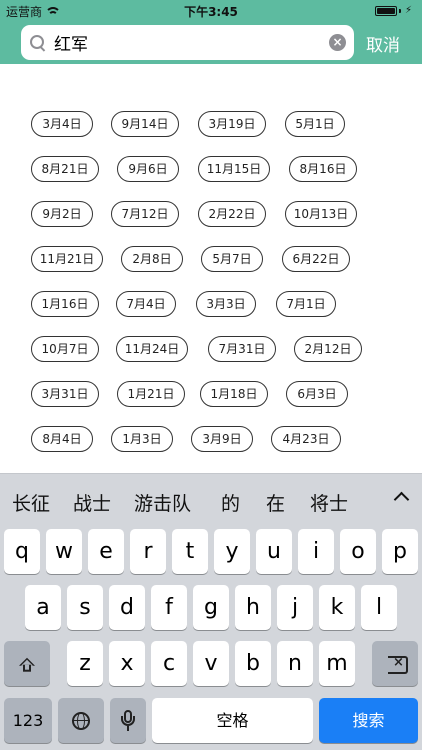  What do you see at coordinates (358, 551) in the screenshot?
I see `key-o: o` at bounding box center [358, 551].